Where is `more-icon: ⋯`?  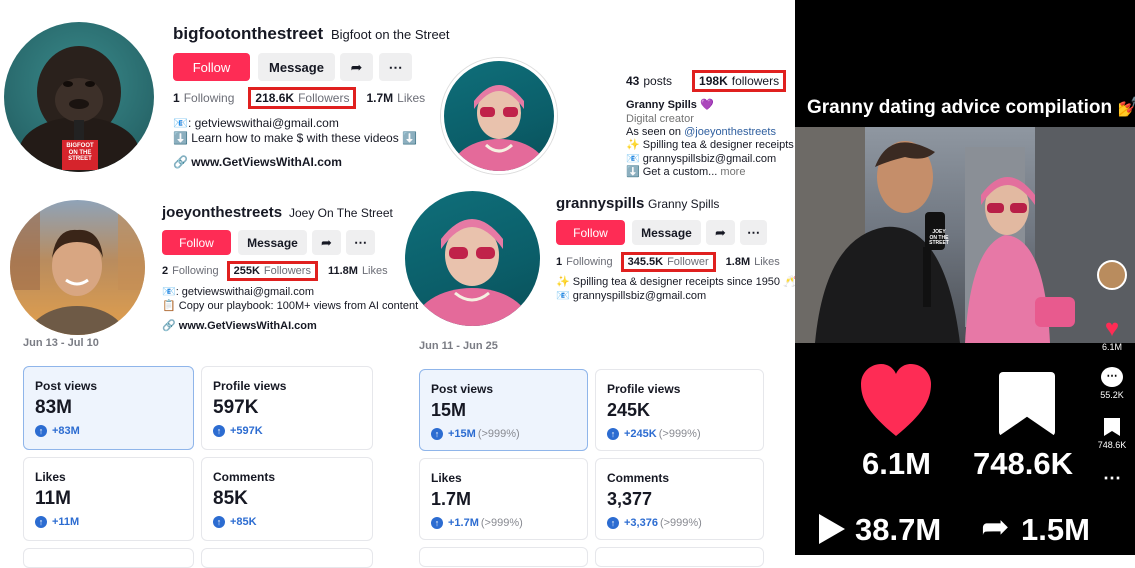 more-icon: ⋯ is located at coordinates (753, 232).